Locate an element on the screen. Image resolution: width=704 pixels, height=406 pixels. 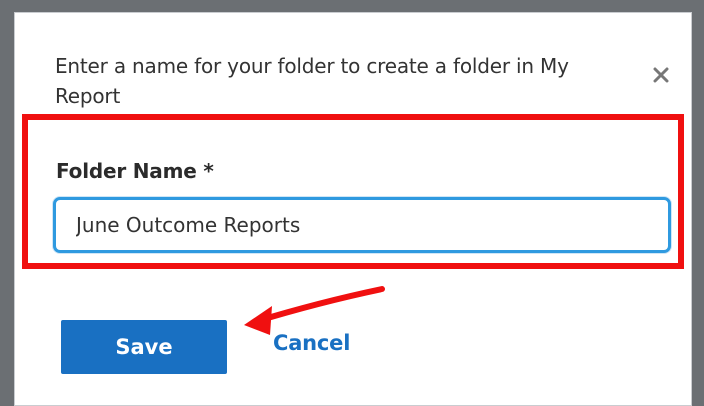
close-button is located at coordinates (661, 75).